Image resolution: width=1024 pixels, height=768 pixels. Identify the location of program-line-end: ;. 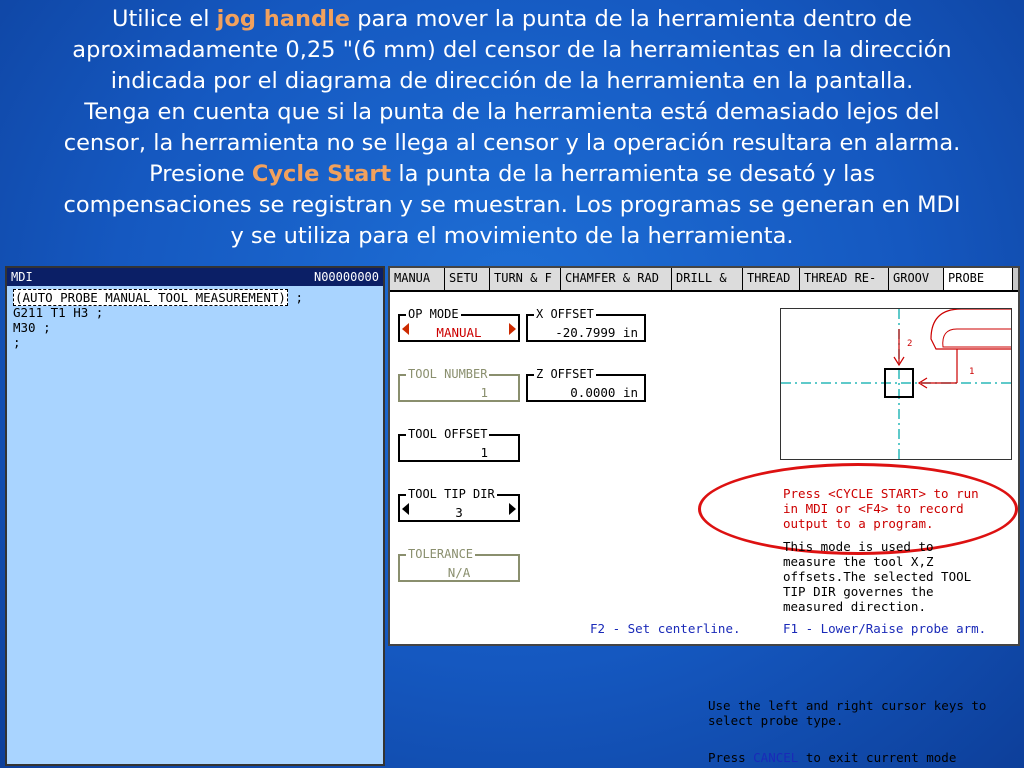
(295, 297).